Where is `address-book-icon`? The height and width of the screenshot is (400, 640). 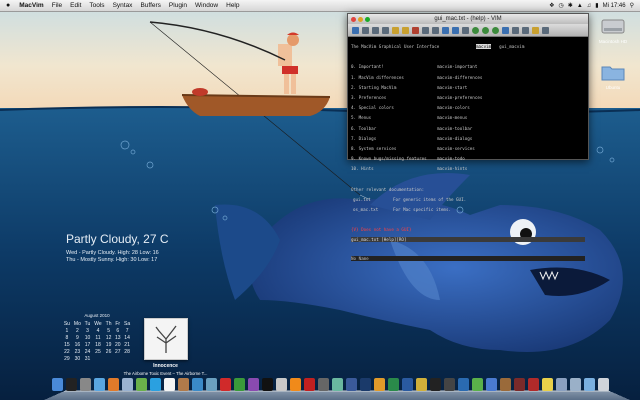 address-book-icon is located at coordinates (183, 384).